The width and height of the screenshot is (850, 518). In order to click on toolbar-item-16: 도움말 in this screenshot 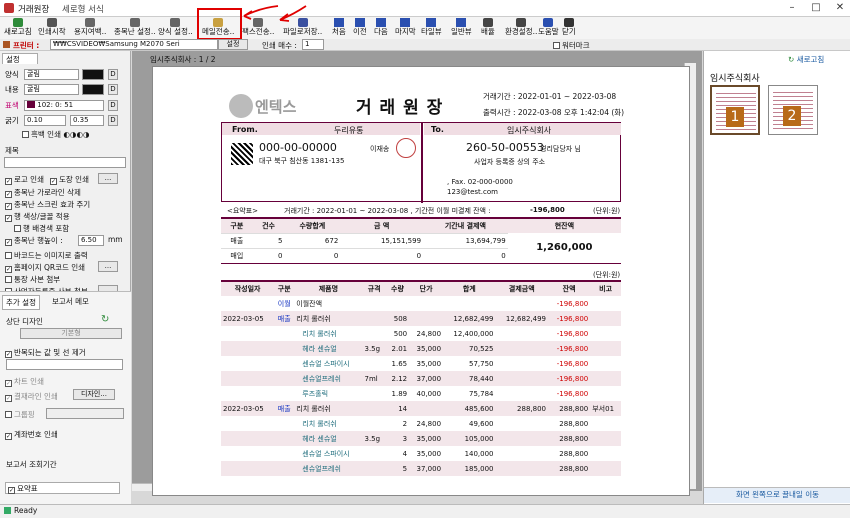, I will do `click(548, 28)`.